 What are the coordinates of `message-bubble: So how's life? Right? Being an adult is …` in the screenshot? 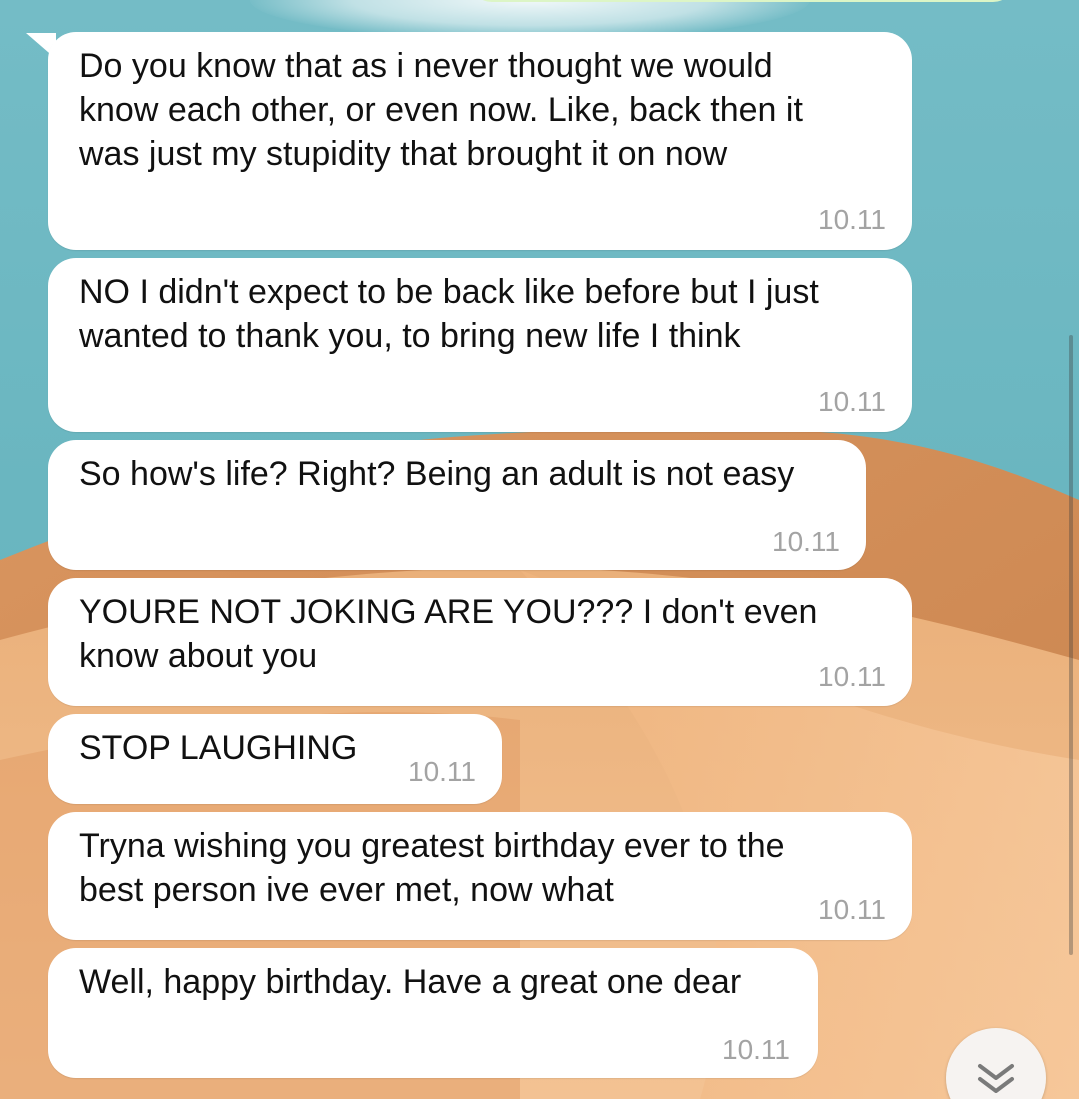 It's located at (457, 505).